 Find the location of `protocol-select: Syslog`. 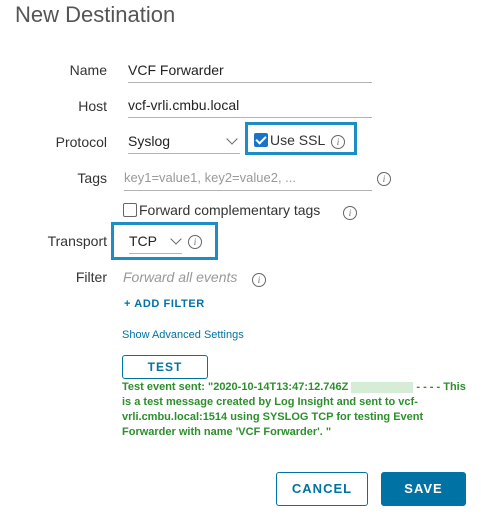

protocol-select: Syslog is located at coordinates (184, 142).